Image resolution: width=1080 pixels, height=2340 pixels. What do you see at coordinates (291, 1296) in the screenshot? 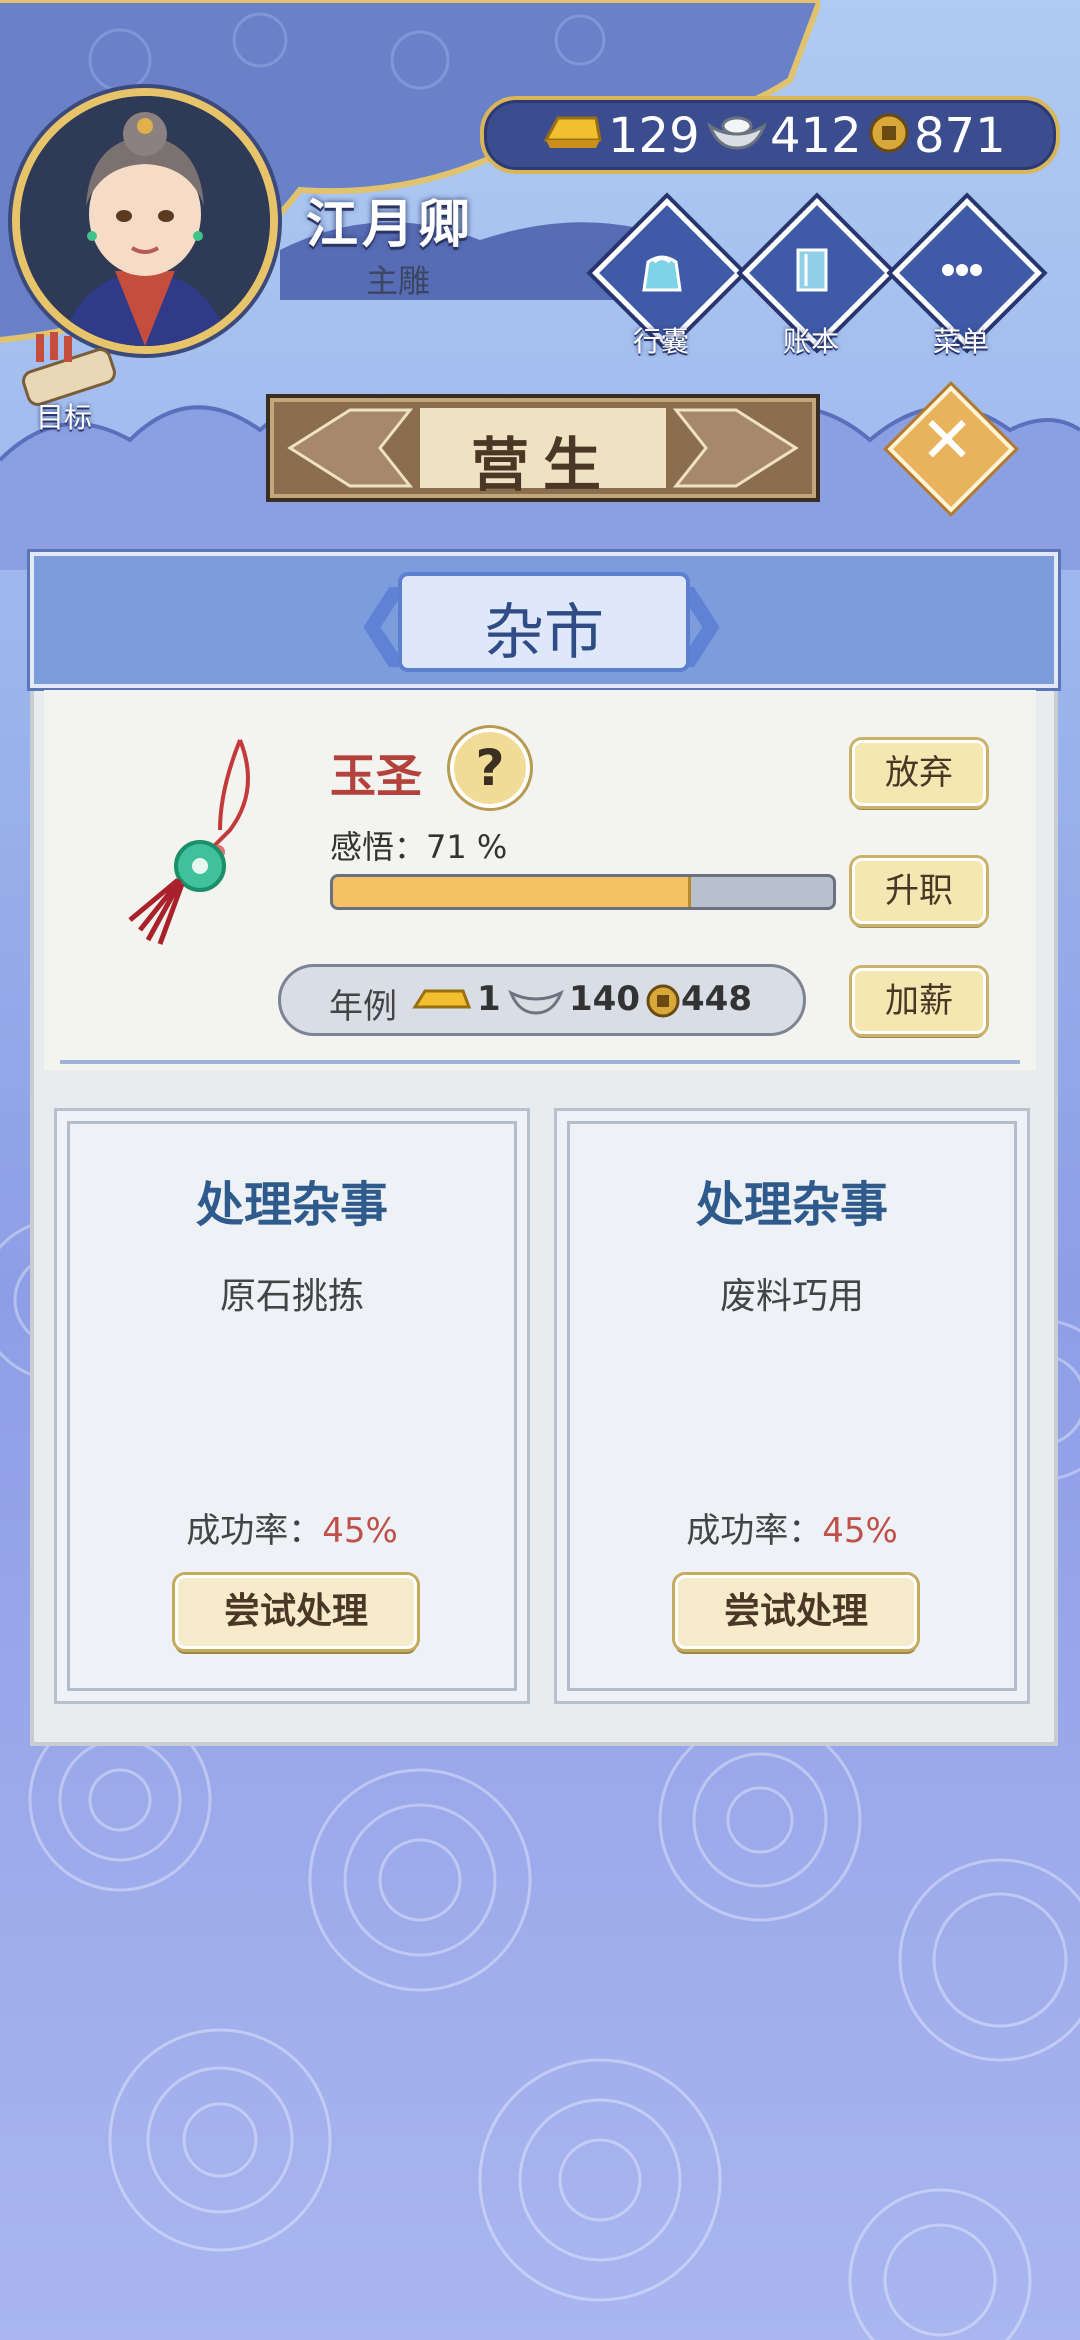
I see `task-subtitle: 原石挑拣` at bounding box center [291, 1296].